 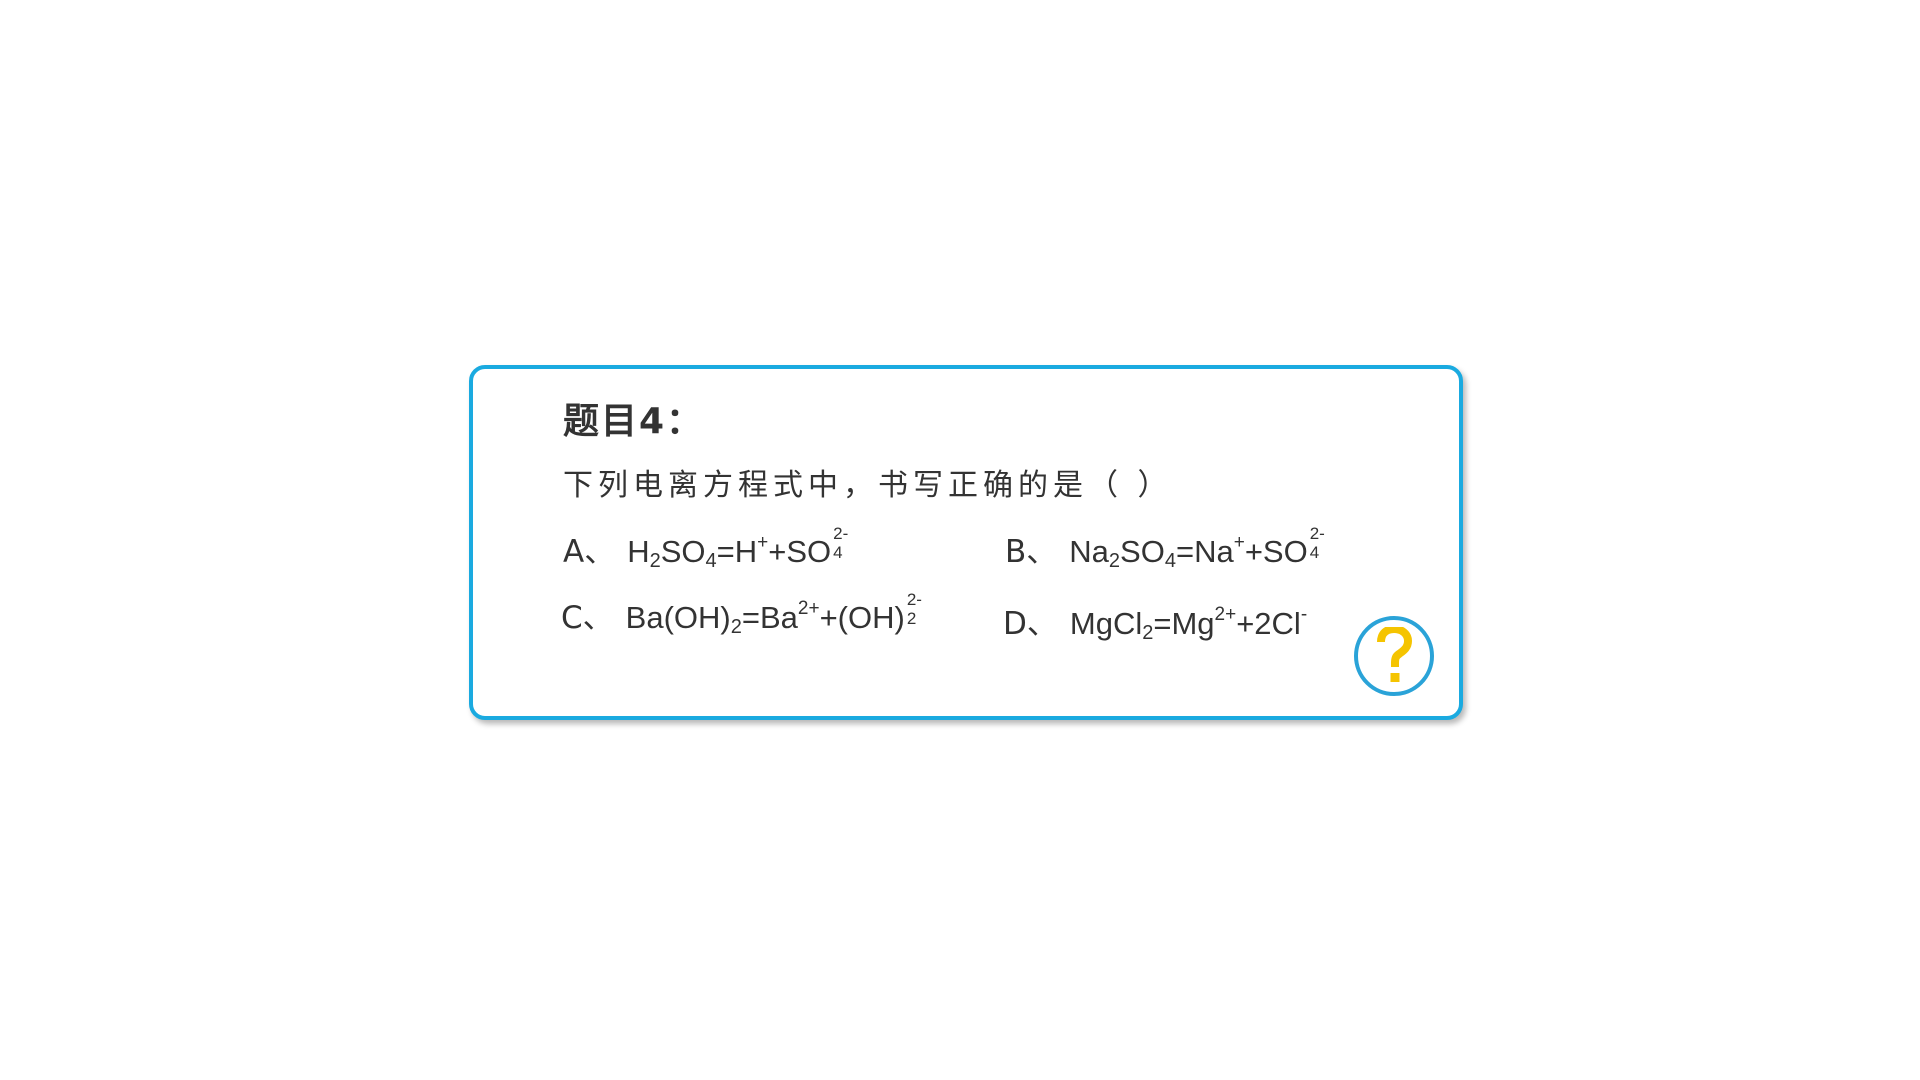 What do you see at coordinates (862, 617) in the screenshot?
I see `formula-text: +(OH)` at bounding box center [862, 617].